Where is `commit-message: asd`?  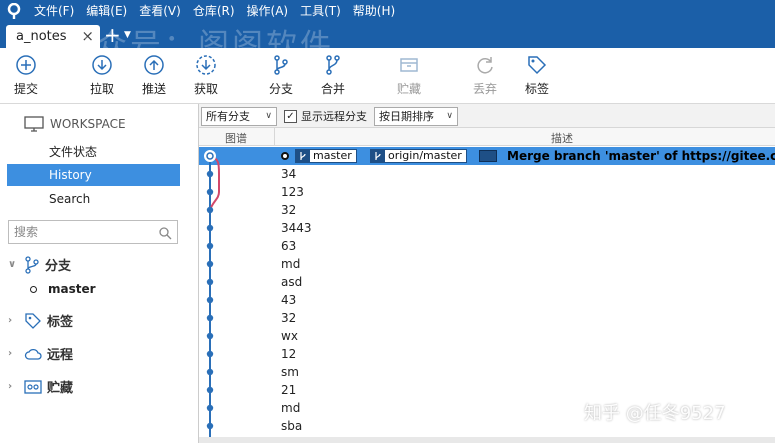 commit-message: asd is located at coordinates (292, 282).